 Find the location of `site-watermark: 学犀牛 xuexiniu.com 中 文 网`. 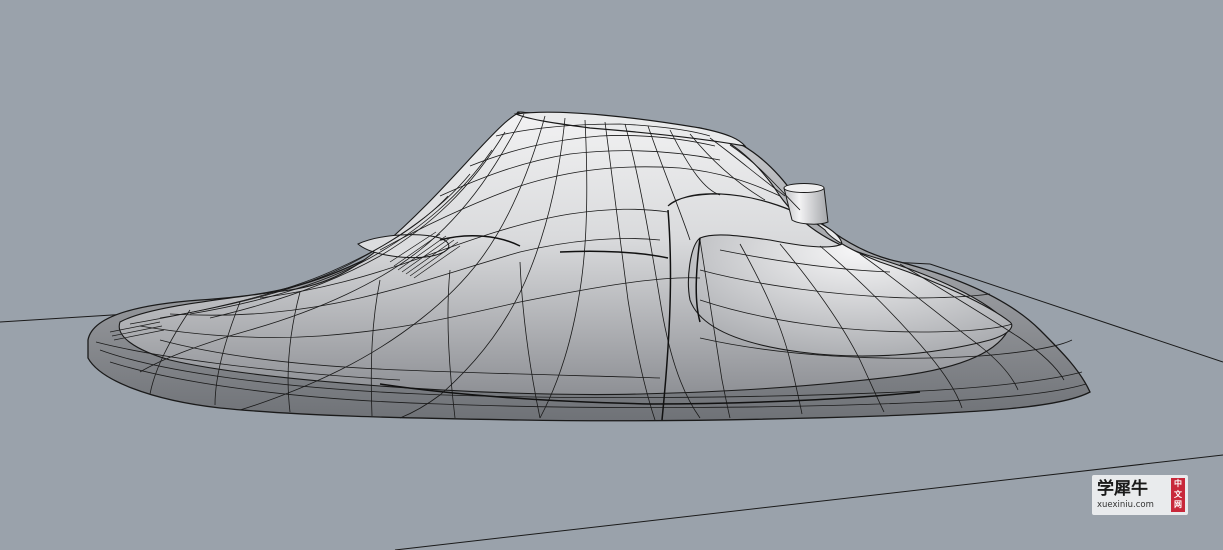

site-watermark: 学犀牛 xuexiniu.com 中 文 网 is located at coordinates (1140, 495).